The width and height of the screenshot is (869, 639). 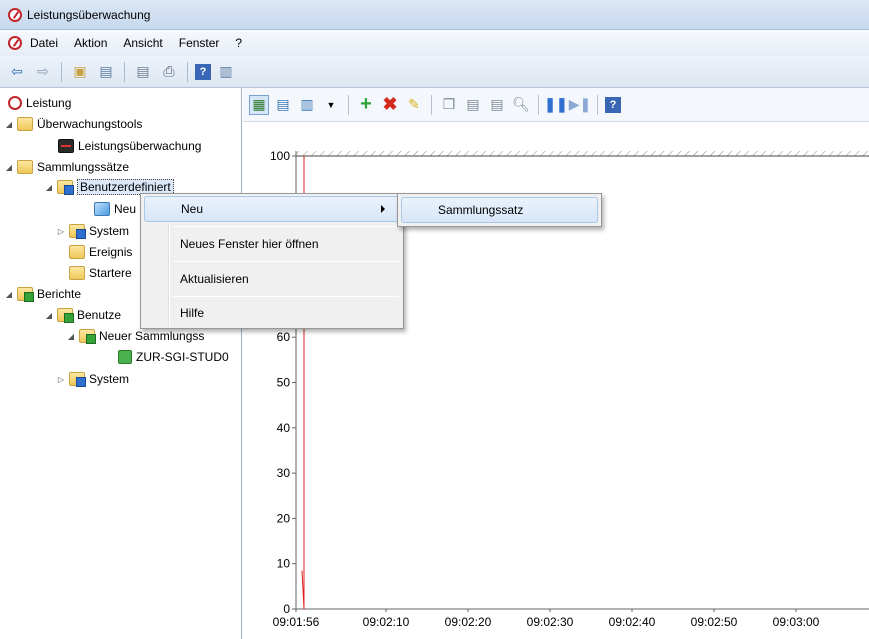 What do you see at coordinates (102, 209) in the screenshot?
I see `data-collector-set-icon` at bounding box center [102, 209].